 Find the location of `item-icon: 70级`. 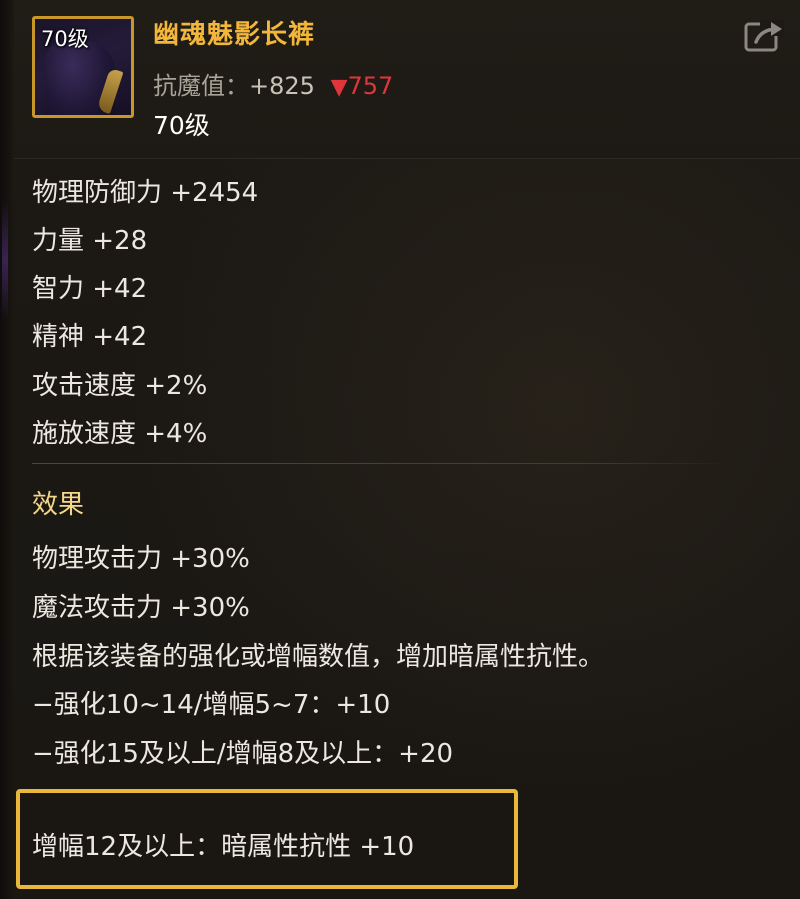

item-icon: 70级 is located at coordinates (83, 67).